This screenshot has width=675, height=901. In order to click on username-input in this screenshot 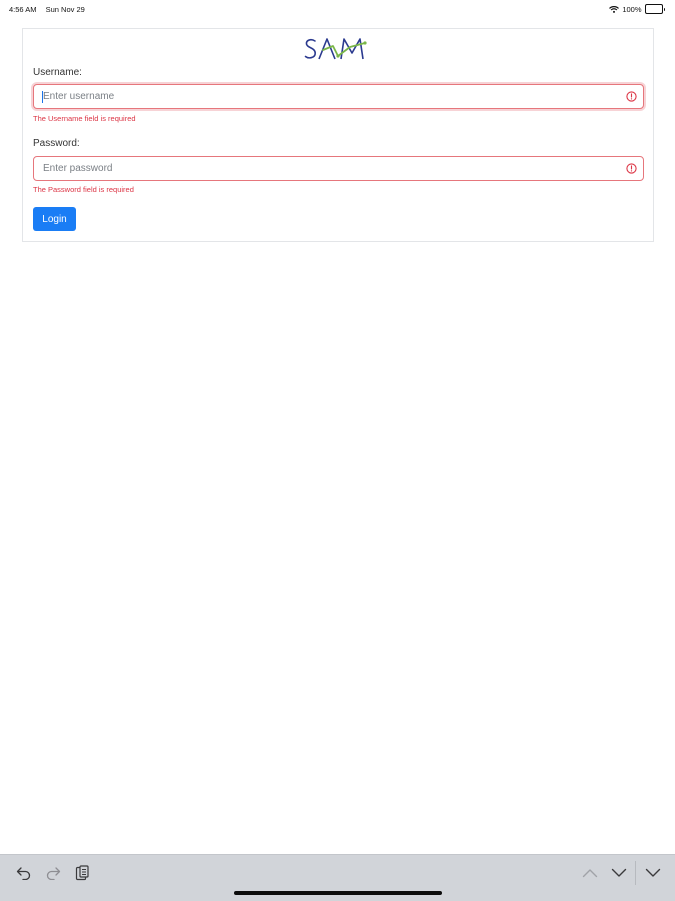, I will do `click(330, 96)`.